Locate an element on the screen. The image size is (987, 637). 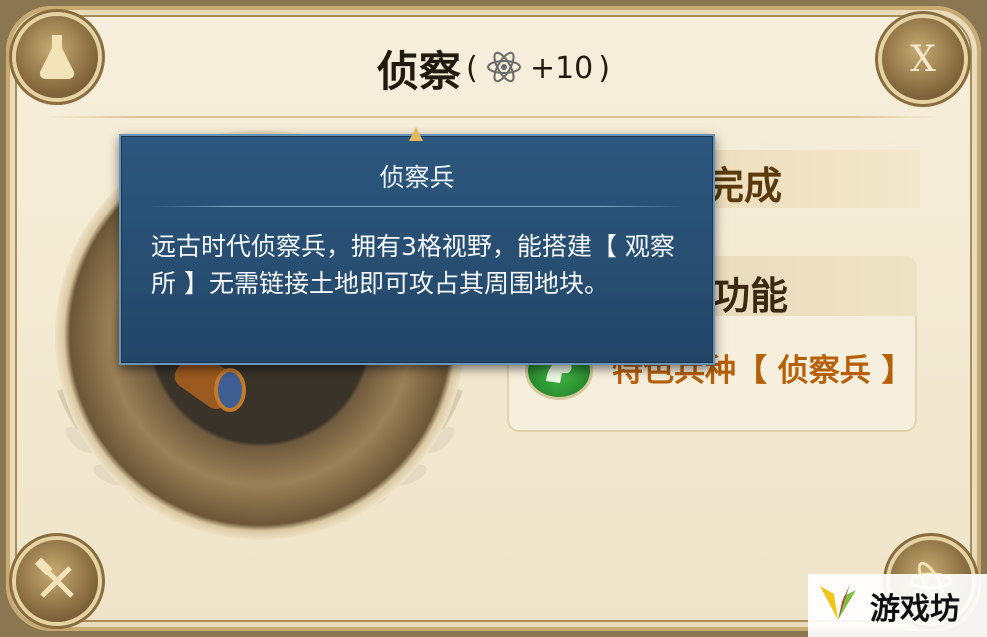
atom-icon is located at coordinates (504, 69).